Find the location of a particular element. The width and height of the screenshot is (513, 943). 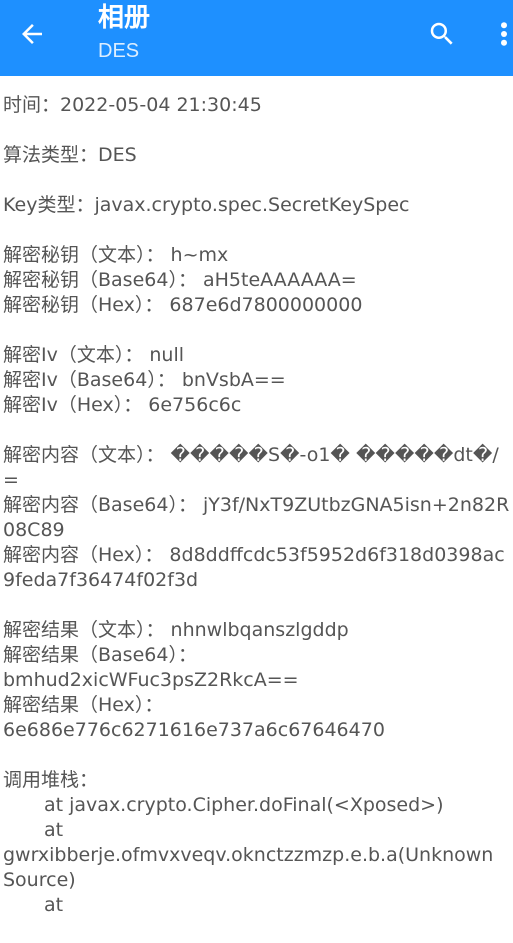

time-line: 时间：2022-05-04 21:30:45 is located at coordinates (132, 105).